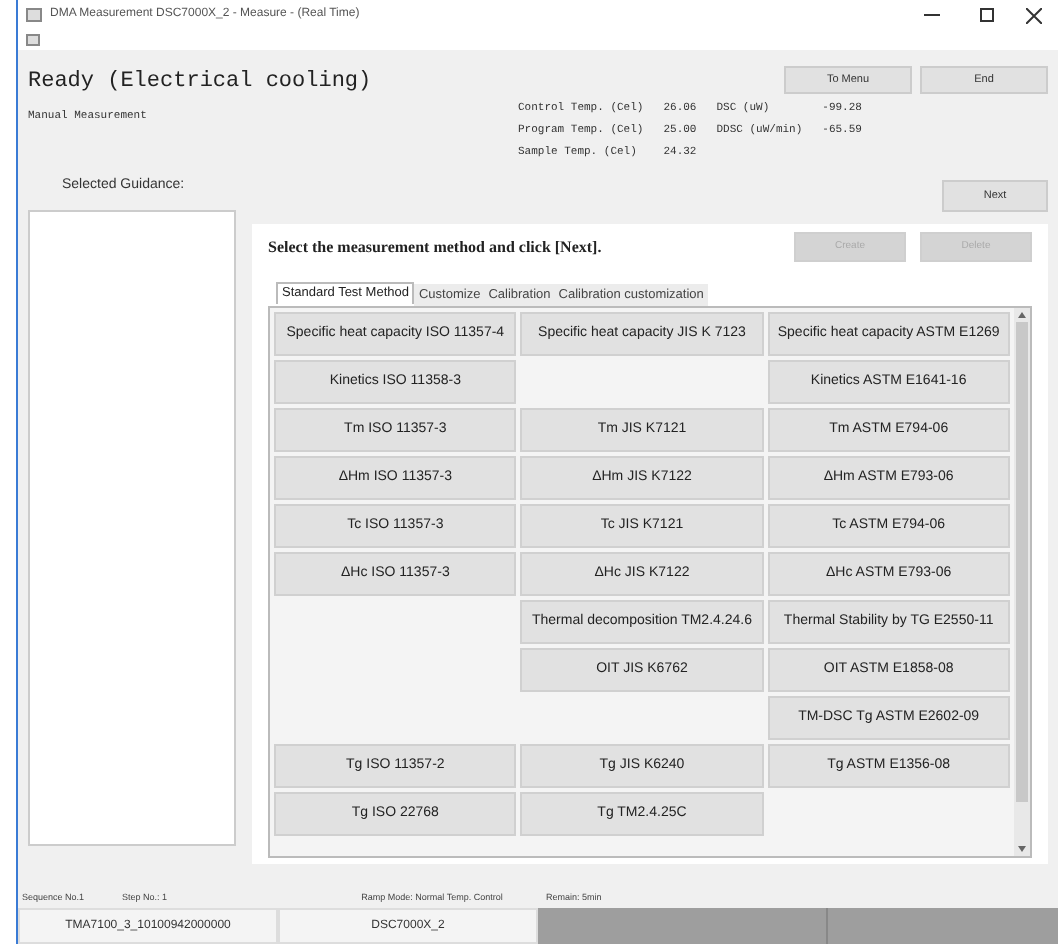 The image size is (1058, 944). Describe the element at coordinates (1034, 15) in the screenshot. I see `close-icon` at that location.